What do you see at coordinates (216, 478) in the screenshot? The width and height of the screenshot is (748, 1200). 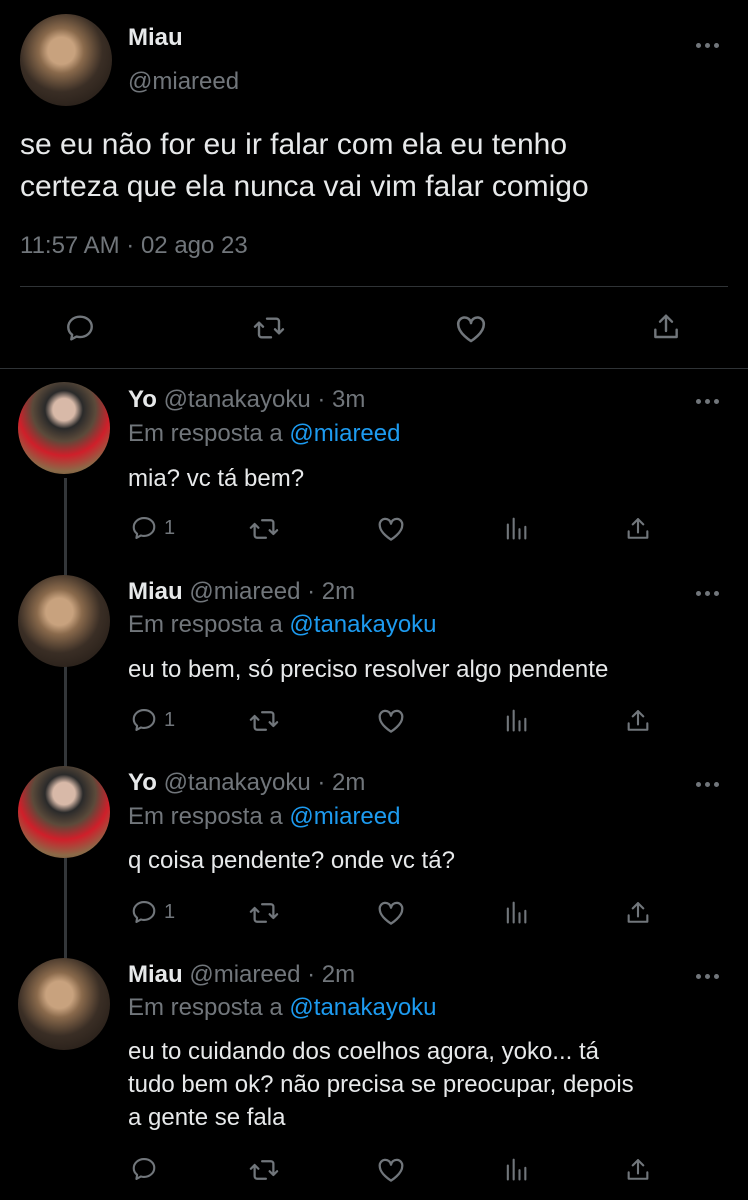 I see `reply-text: mia? vc tá bem?` at bounding box center [216, 478].